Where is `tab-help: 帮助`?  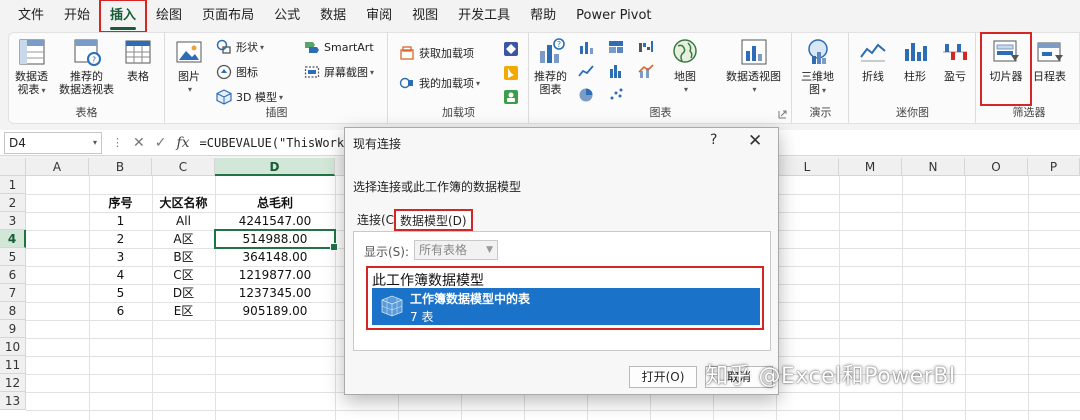 tab-help: 帮助 is located at coordinates (543, 16).